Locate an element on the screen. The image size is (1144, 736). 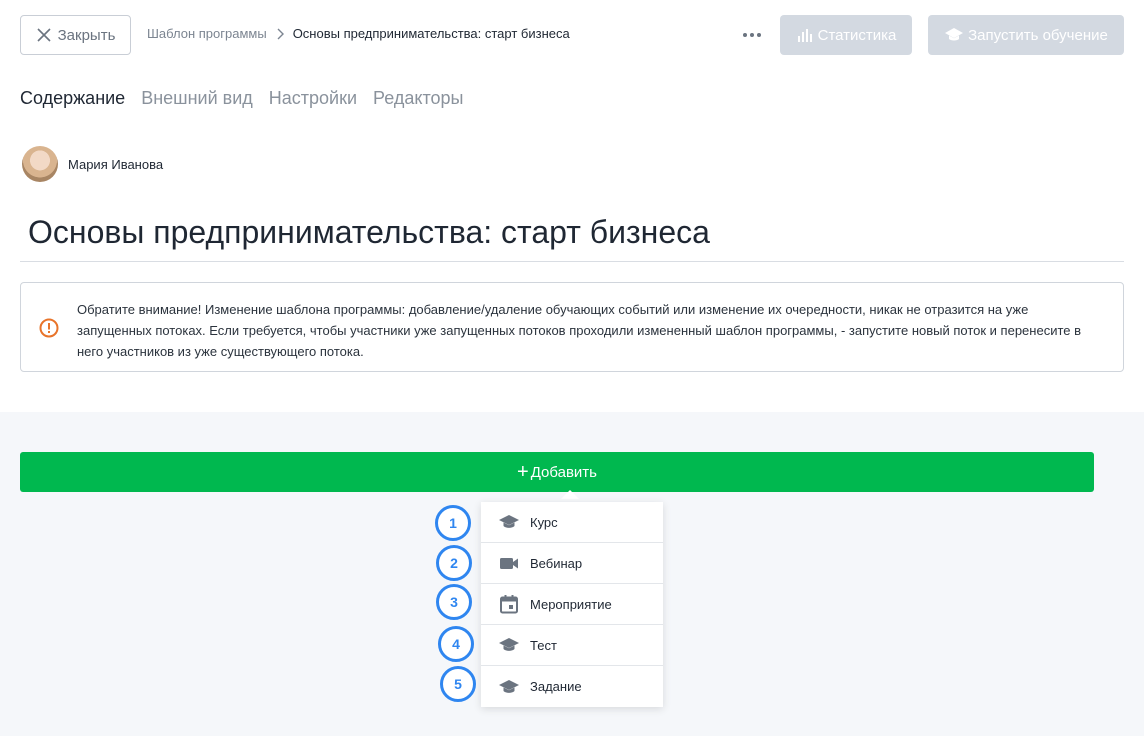
add-button-label: Добавить is located at coordinates (563, 472).